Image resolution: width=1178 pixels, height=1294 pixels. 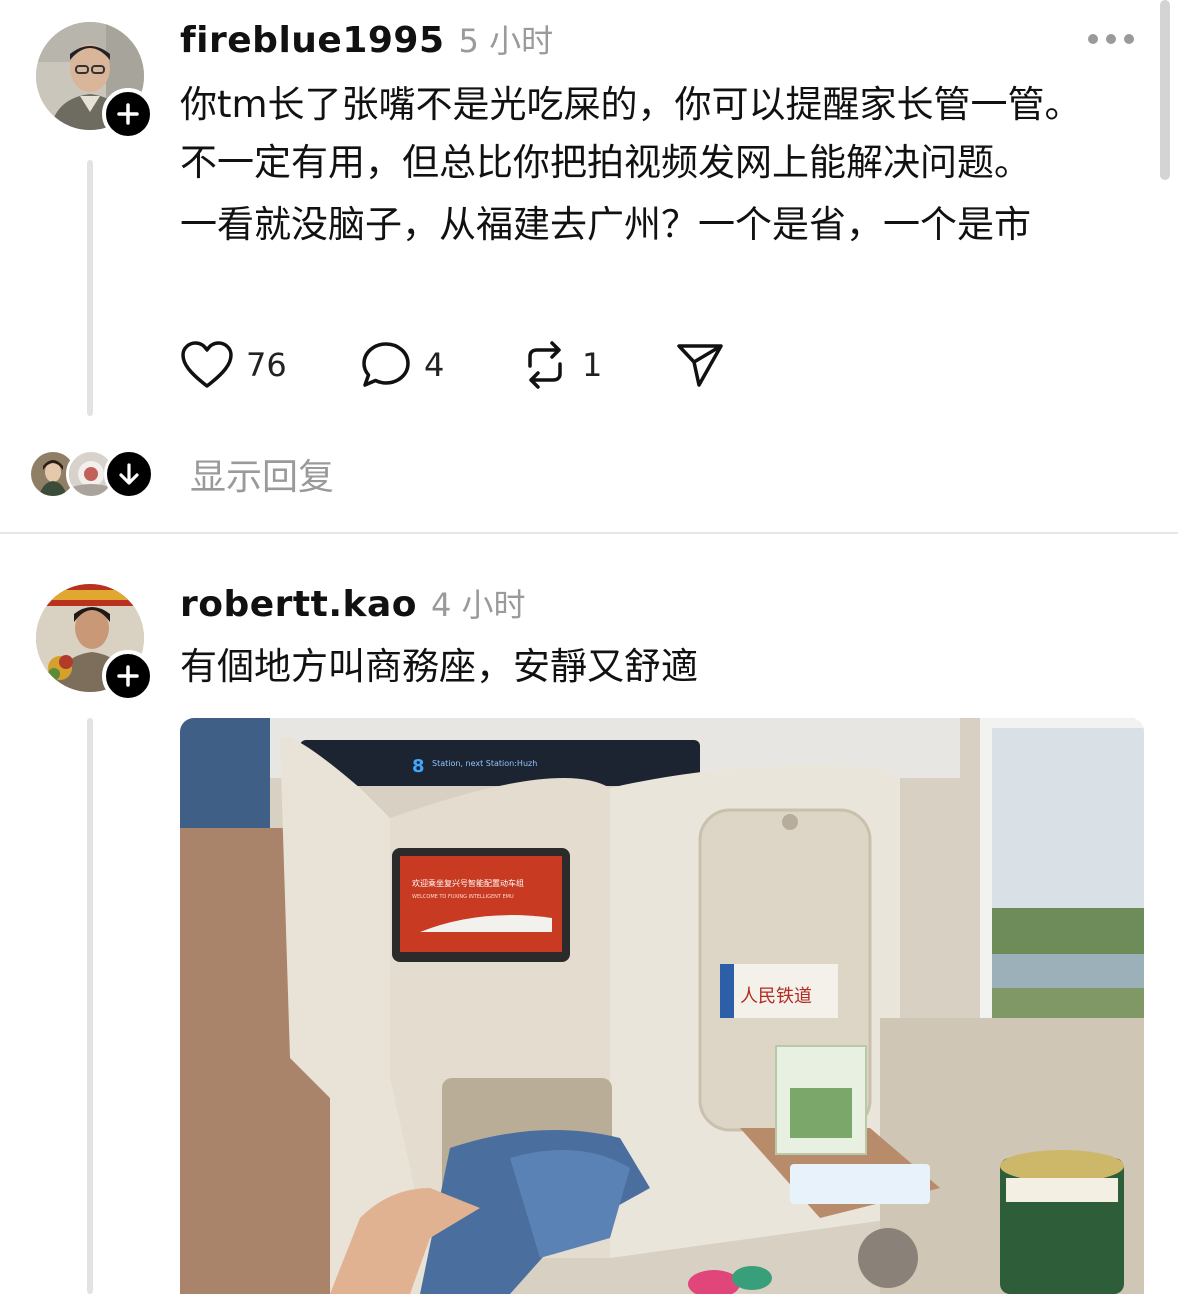 I want to click on post-header: fireblue1995 5 小时, so click(x=366, y=39).